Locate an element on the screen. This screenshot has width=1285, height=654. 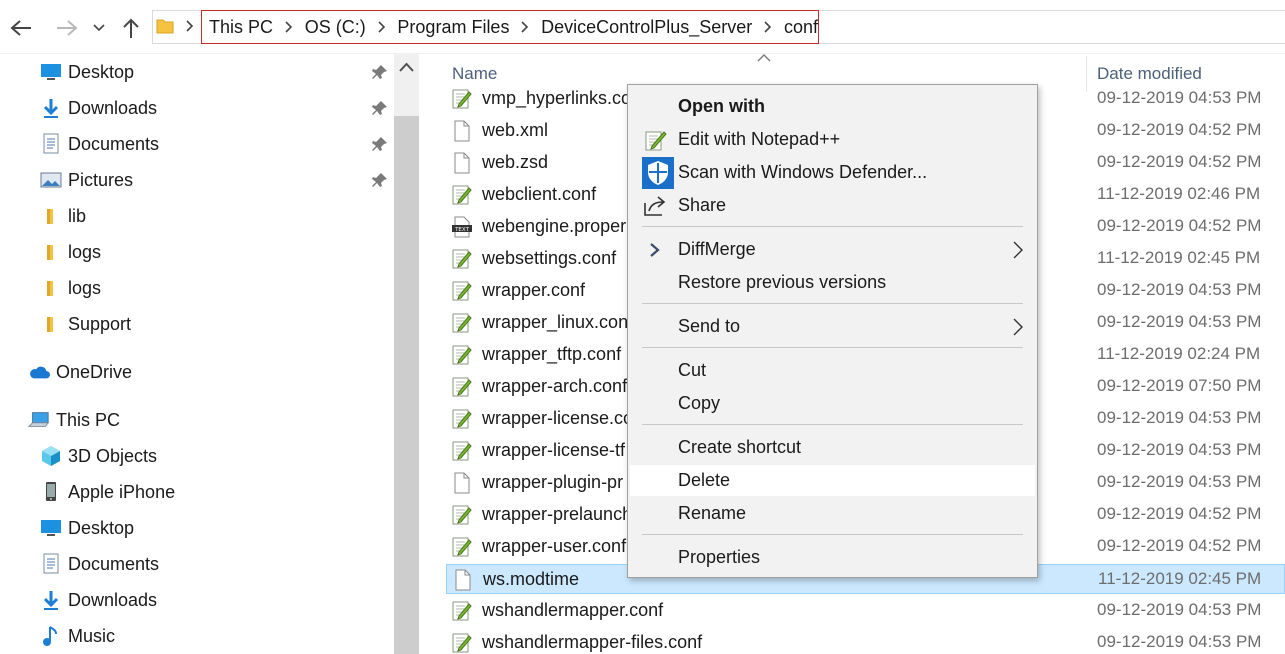
menu-item-open-with: Open with is located at coordinates (832, 106).